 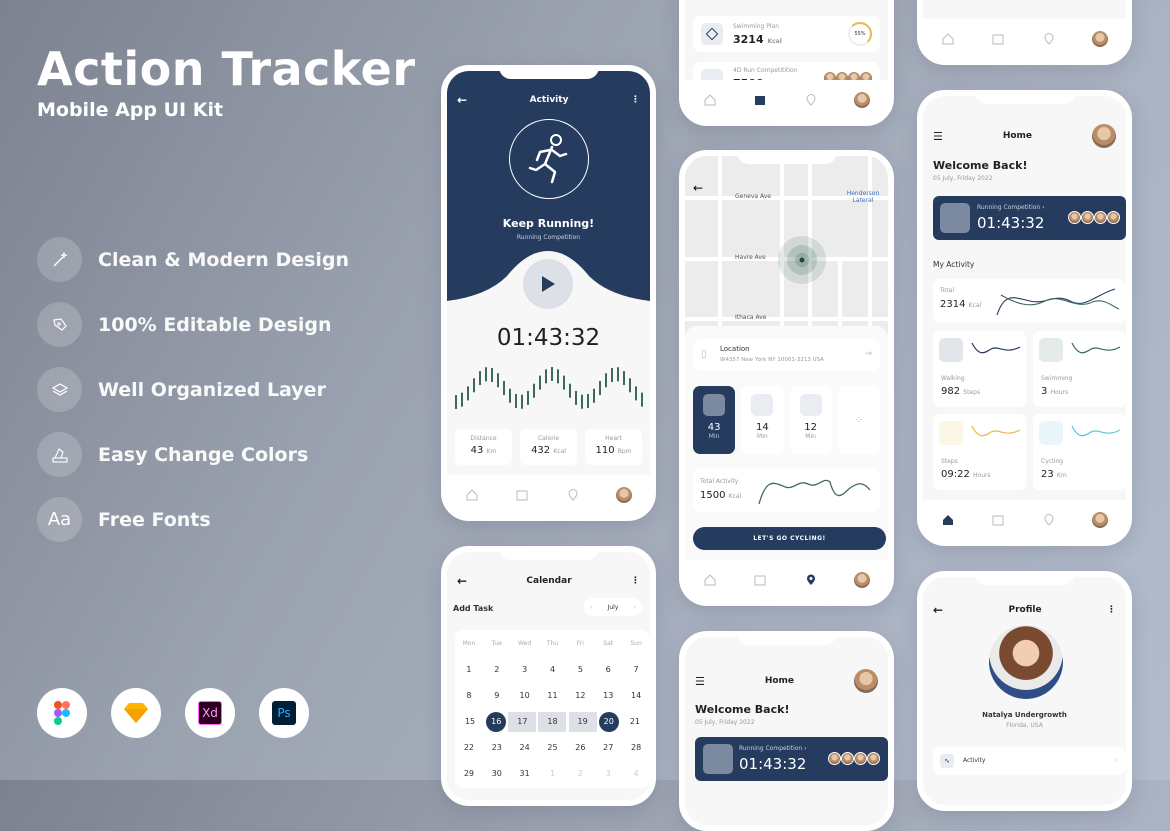 I want to click on calendar-day: 14, so click(x=636, y=696).